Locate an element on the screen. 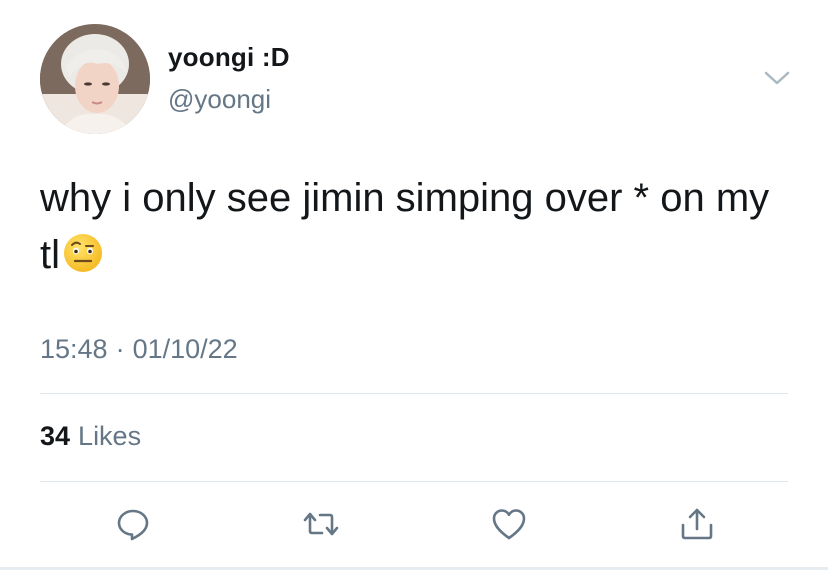 The height and width of the screenshot is (570, 828). chevron-down-icon is located at coordinates (777, 78).